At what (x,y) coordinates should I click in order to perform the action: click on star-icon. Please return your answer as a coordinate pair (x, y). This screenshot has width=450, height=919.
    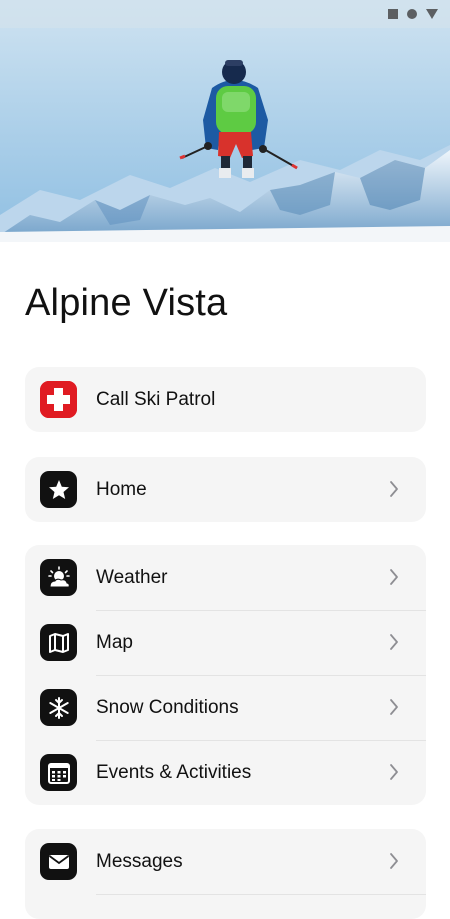
    Looking at the image, I should click on (58, 489).